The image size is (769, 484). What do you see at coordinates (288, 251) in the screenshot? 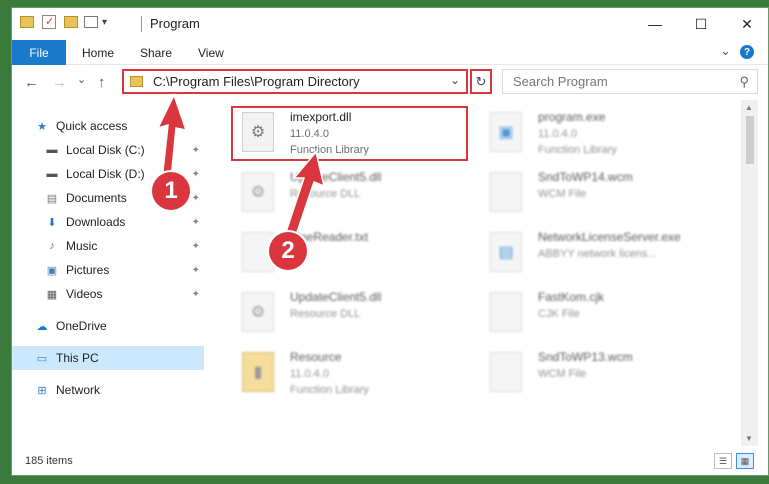
I see `callout-two: 2` at bounding box center [288, 251].